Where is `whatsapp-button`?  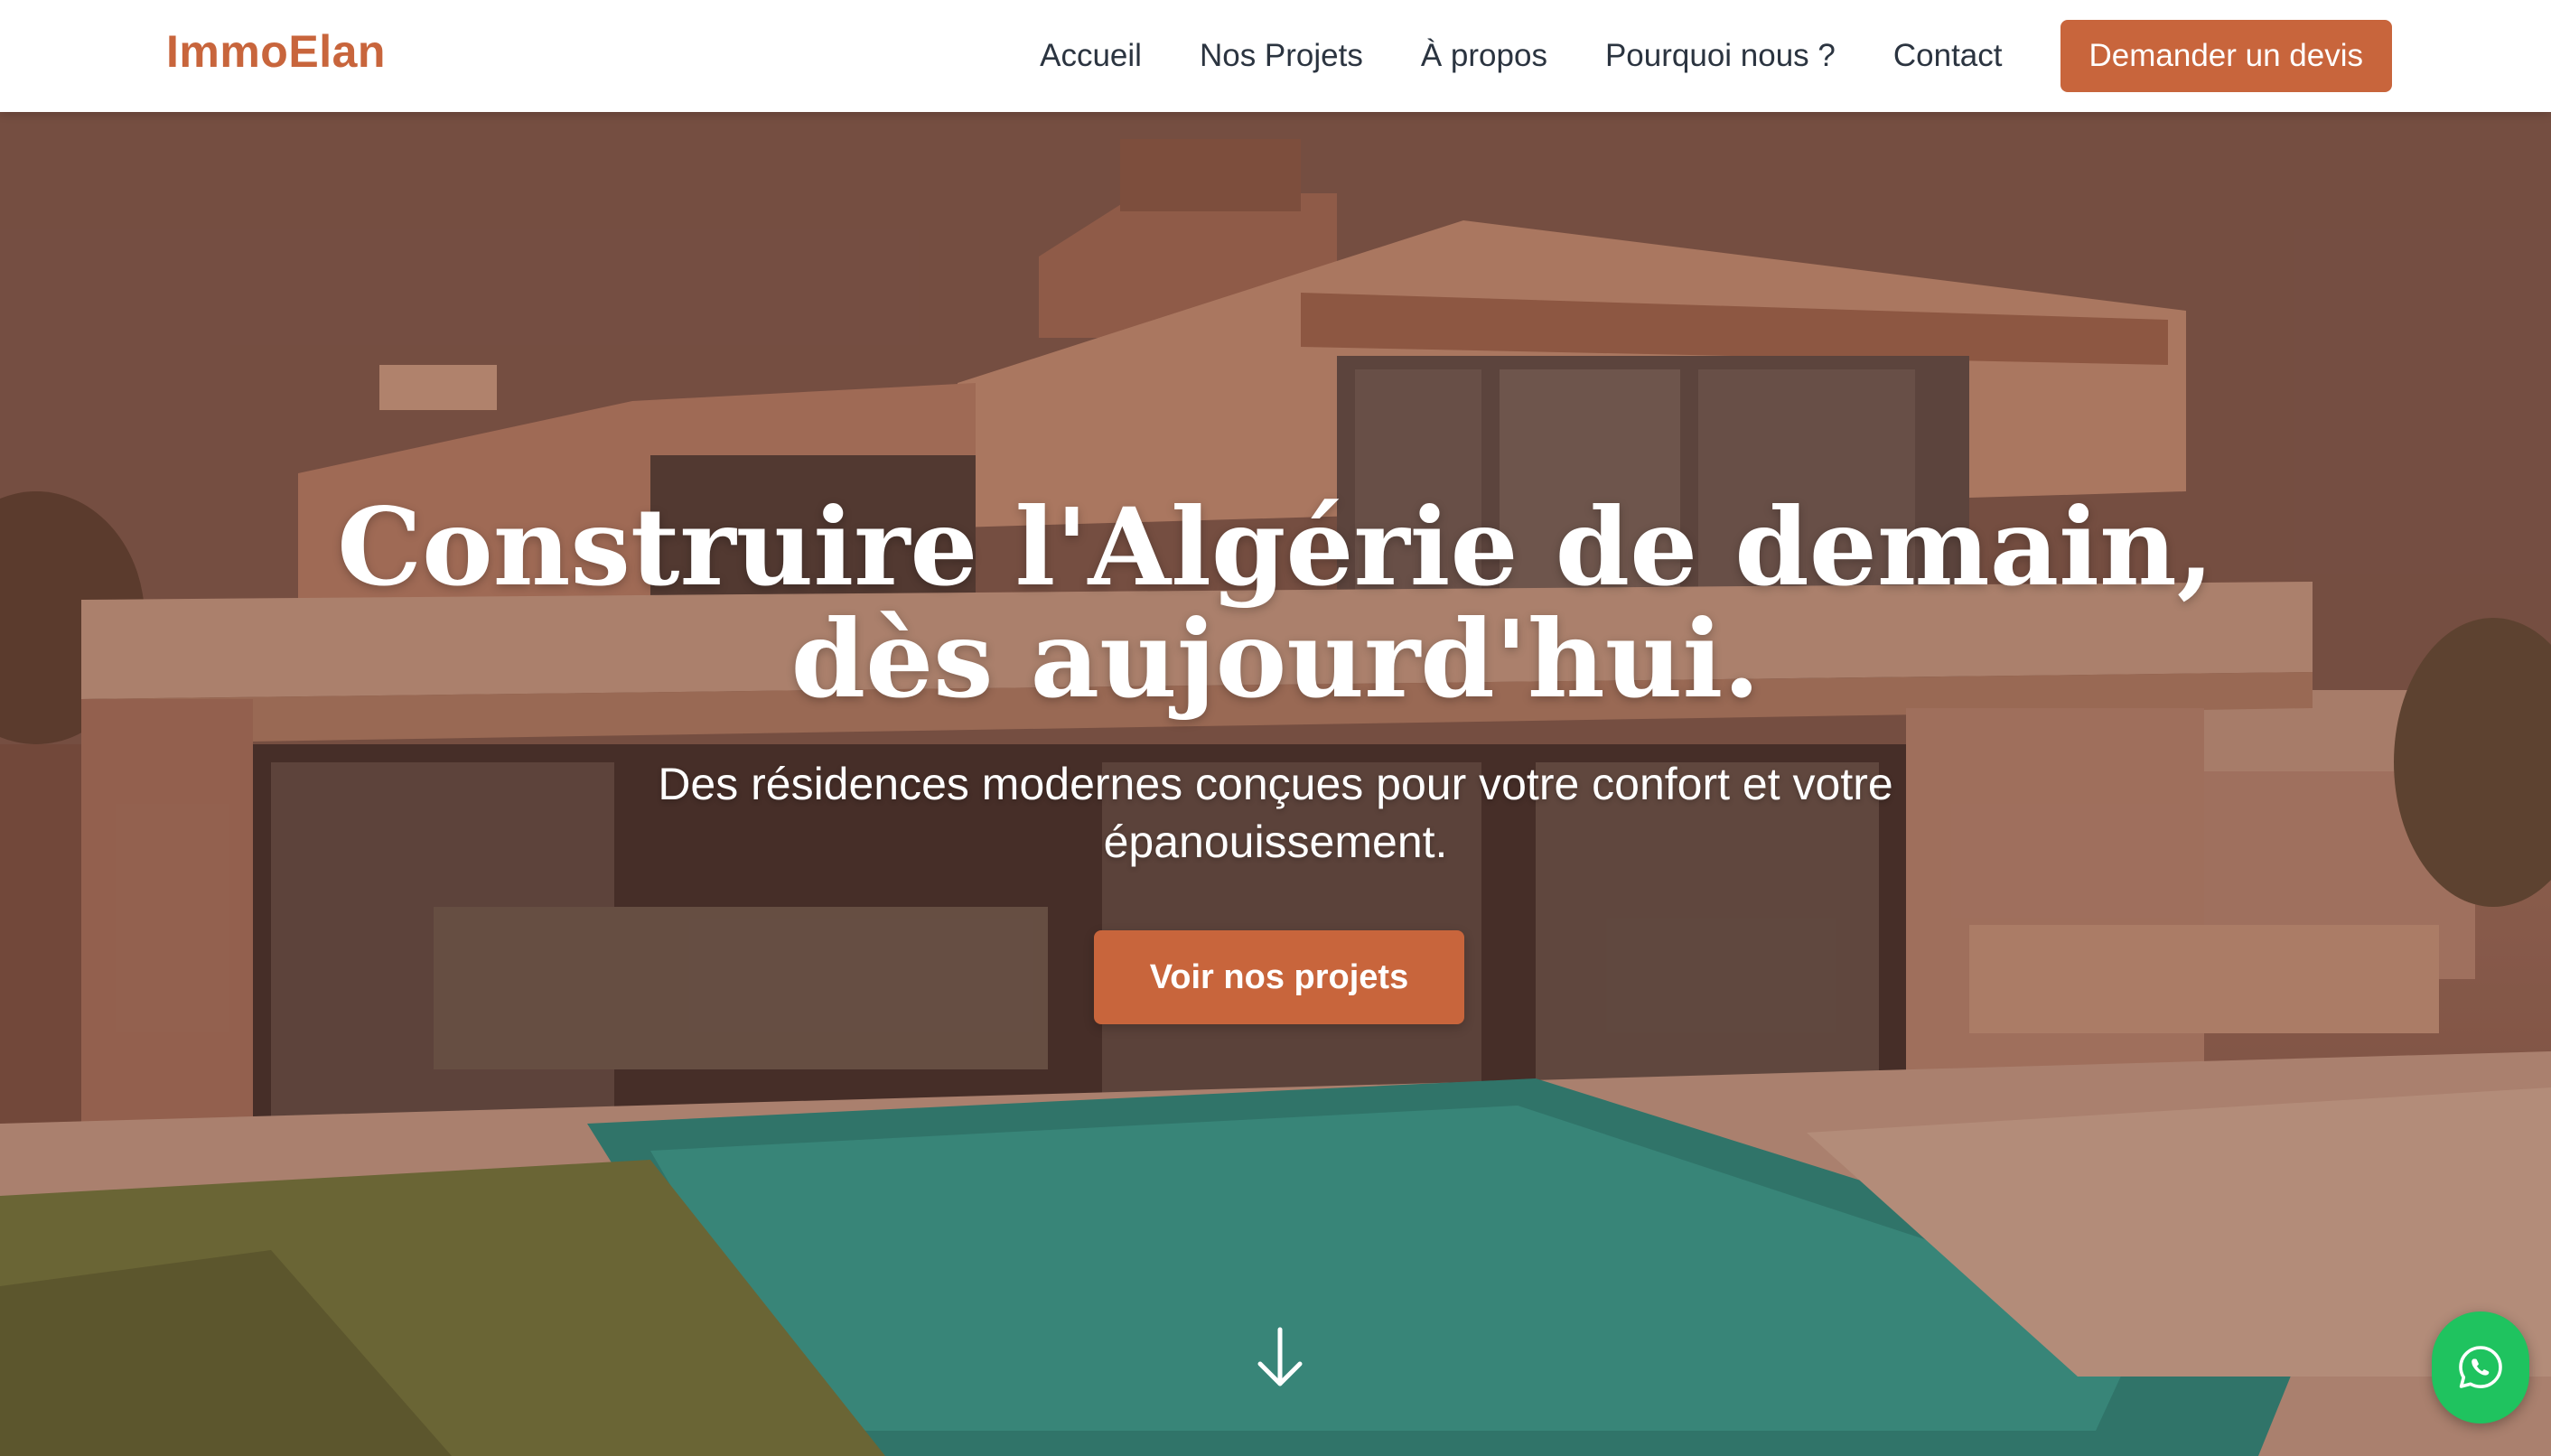
whatsapp-button is located at coordinates (2480, 1367).